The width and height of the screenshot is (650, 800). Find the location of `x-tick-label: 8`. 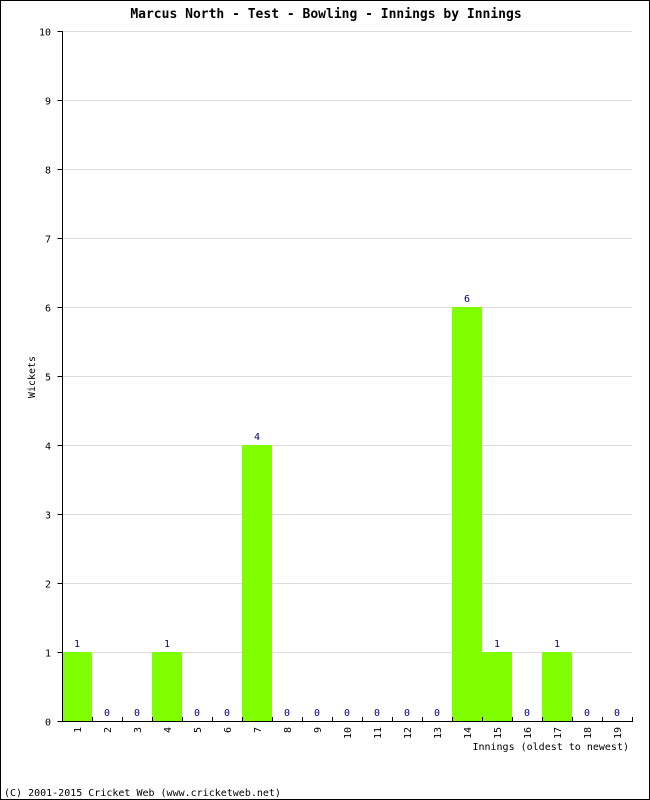

x-tick-label: 8 is located at coordinates (288, 730).